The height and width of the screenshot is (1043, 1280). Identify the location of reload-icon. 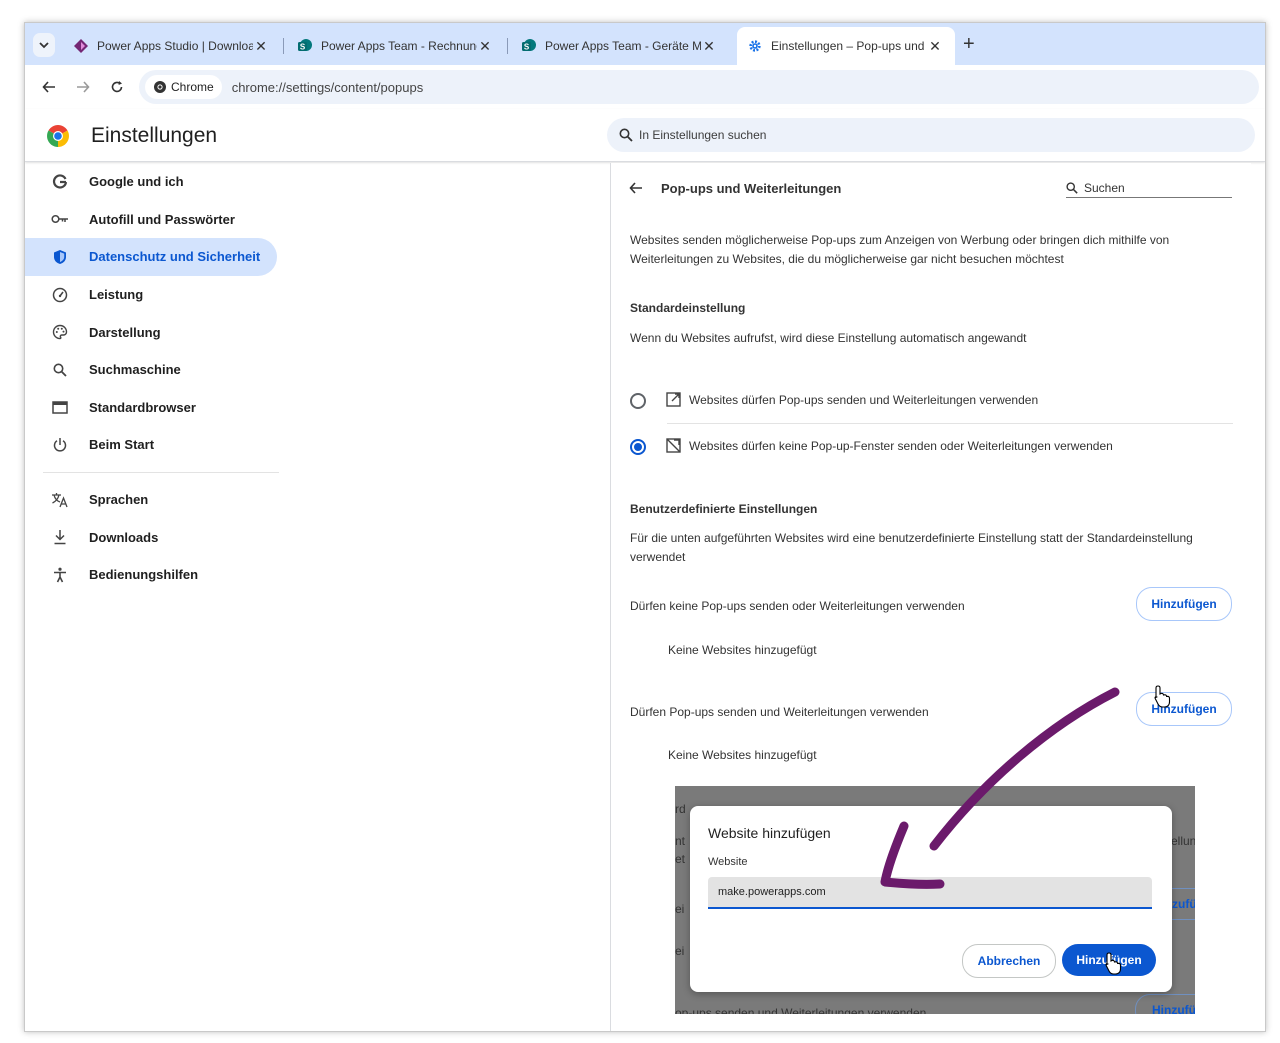
(117, 87).